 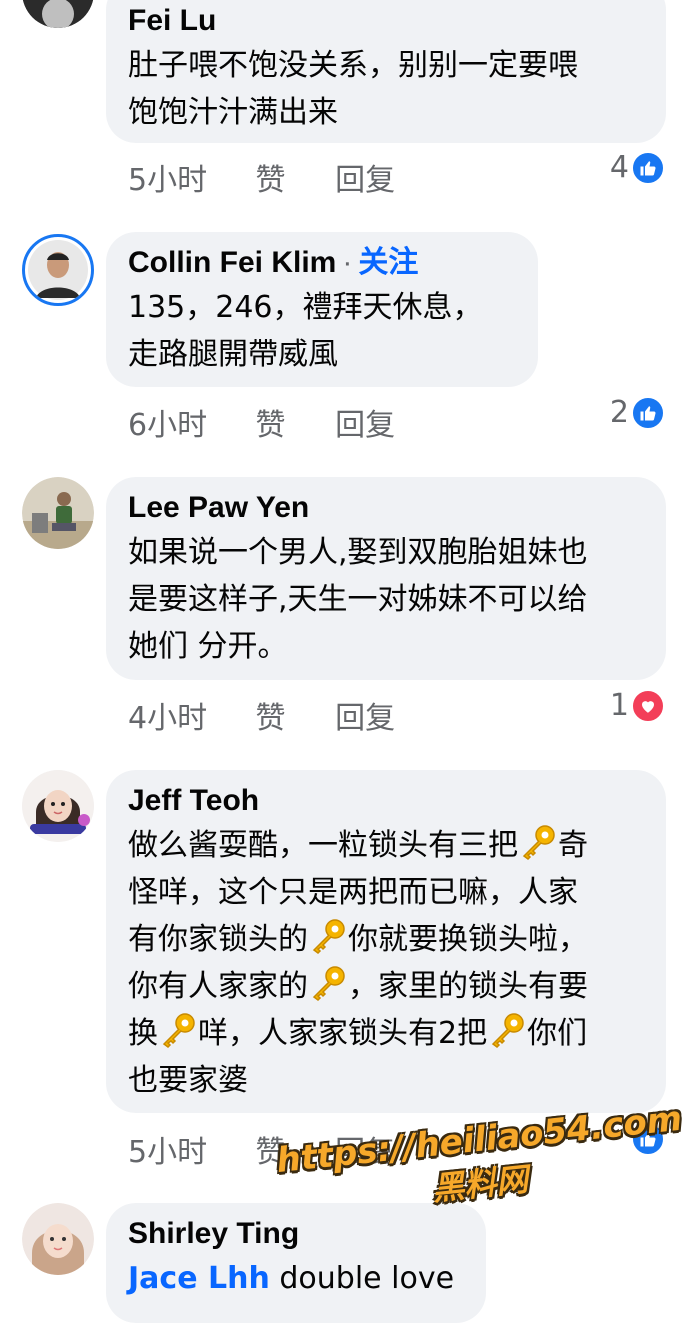 I want to click on follow-button: 关注, so click(x=388, y=262).